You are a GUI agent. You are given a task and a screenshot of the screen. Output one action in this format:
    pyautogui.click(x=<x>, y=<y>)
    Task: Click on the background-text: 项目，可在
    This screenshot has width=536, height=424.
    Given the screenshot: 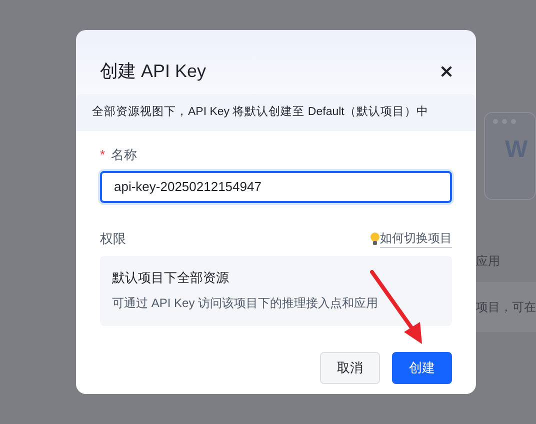 What is the action you would take?
    pyautogui.click(x=506, y=307)
    